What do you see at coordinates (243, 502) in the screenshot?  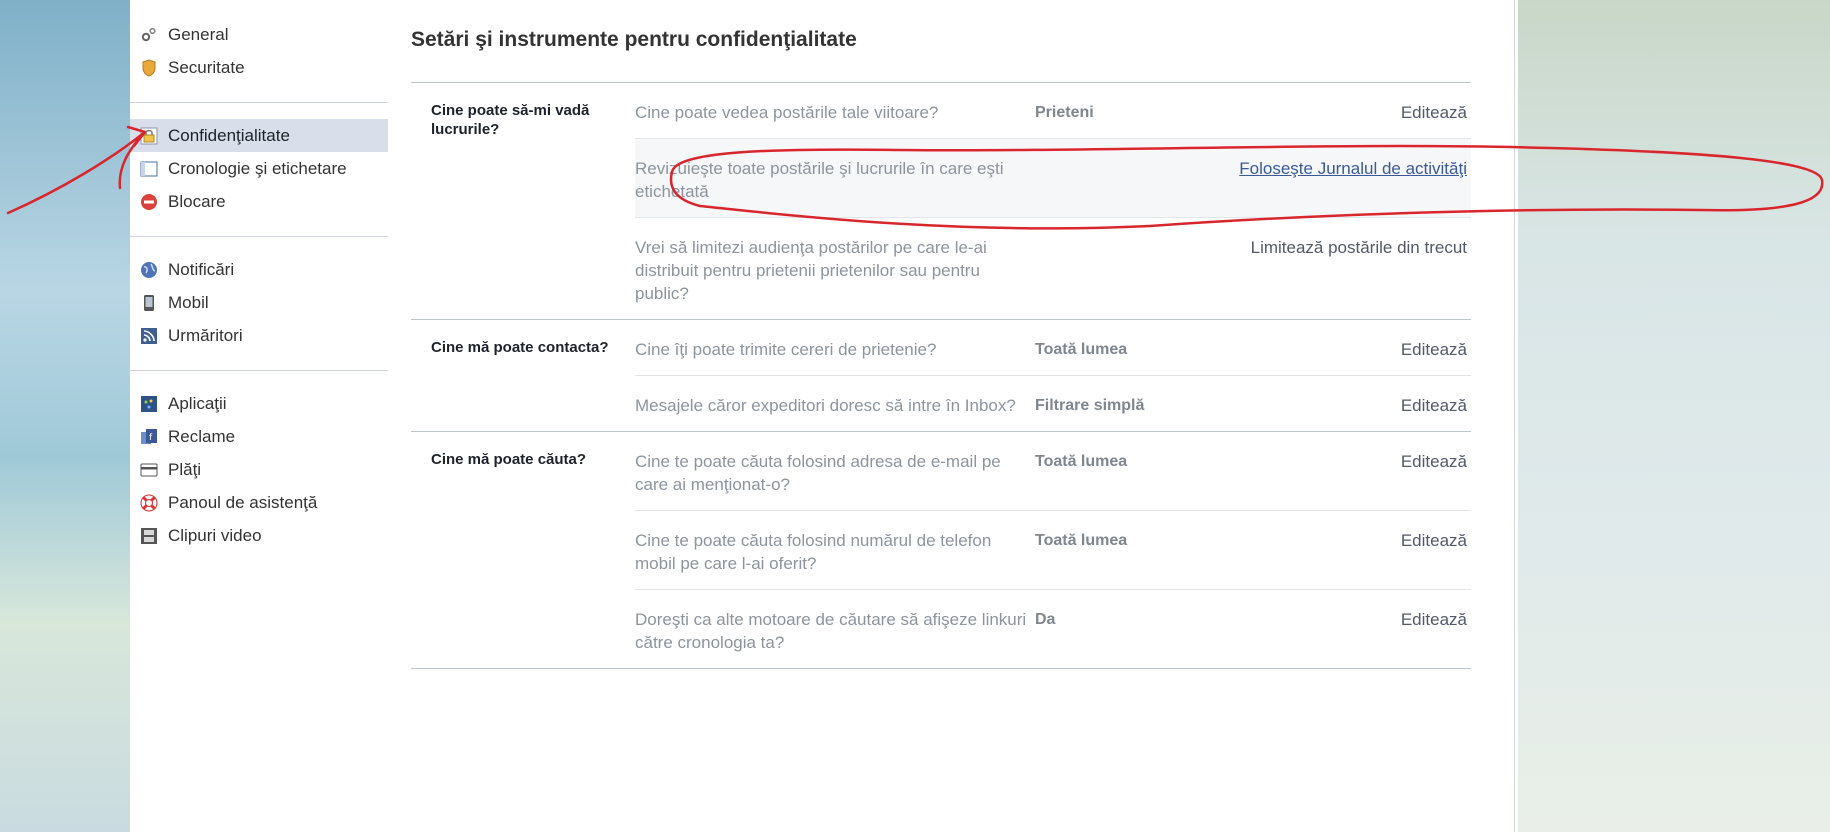 I see `sidebar-item-label: Panoul de asistenţă` at bounding box center [243, 502].